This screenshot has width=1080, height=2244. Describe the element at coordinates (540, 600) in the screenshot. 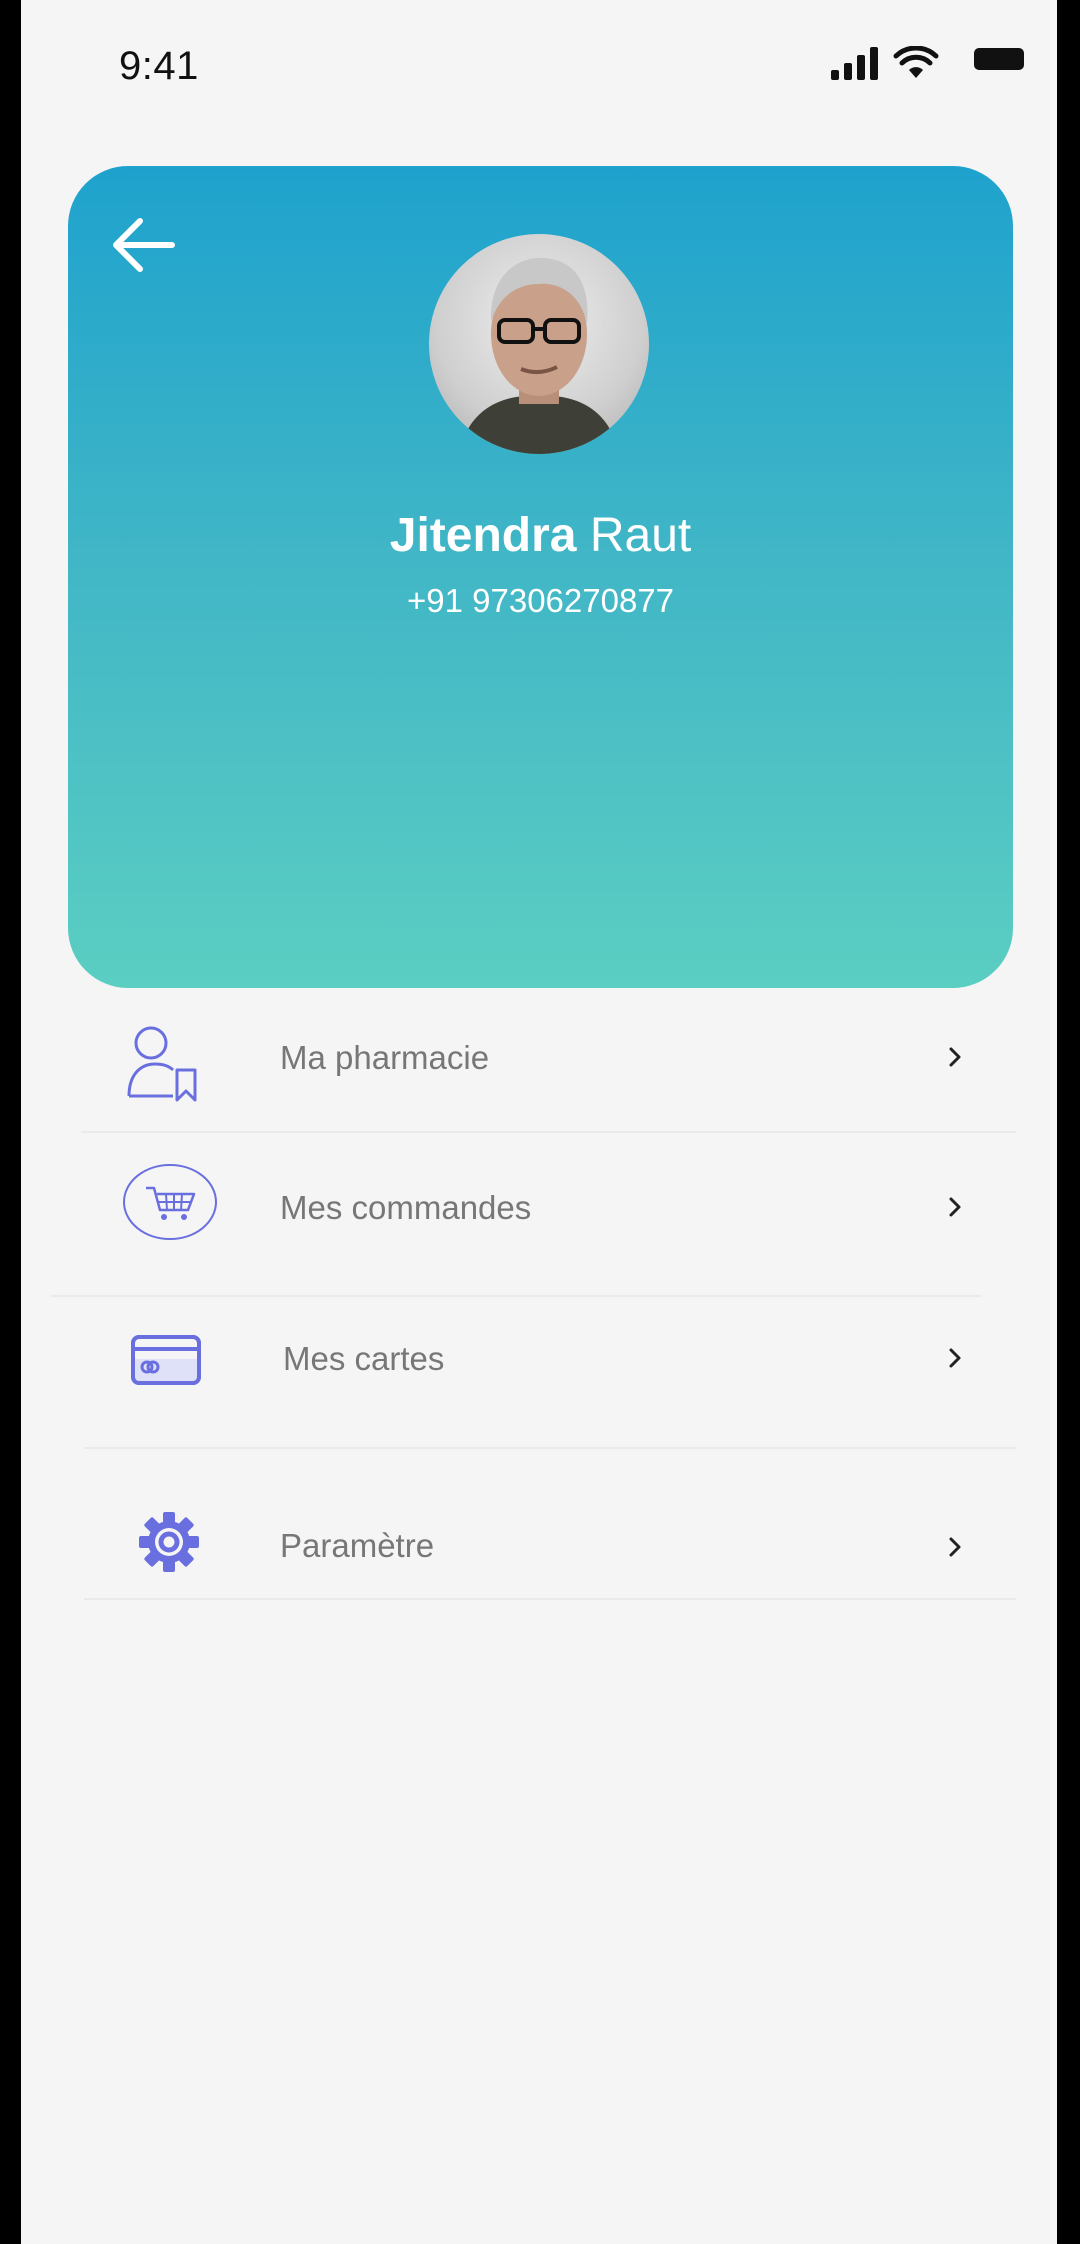

I see `profile-phone: +91 97306270877` at that location.